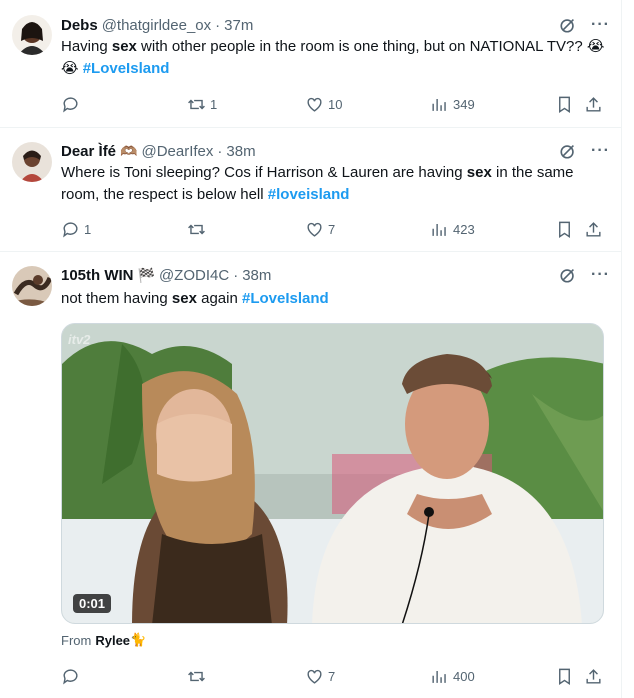 Image resolution: width=634 pixels, height=698 pixels. Describe the element at coordinates (88, 151) in the screenshot. I see `display-name: Dear Ìfé` at that location.